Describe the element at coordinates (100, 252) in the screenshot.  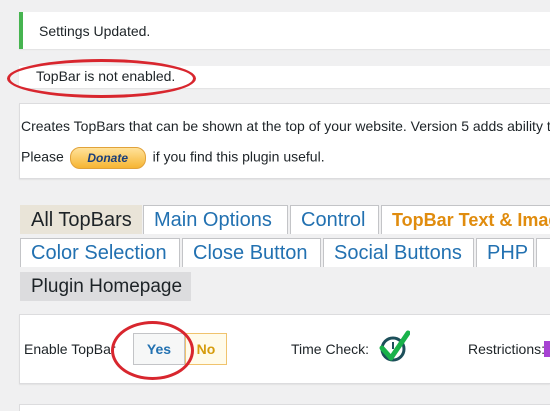
I see `tab-color-selection: Color Selection` at that location.